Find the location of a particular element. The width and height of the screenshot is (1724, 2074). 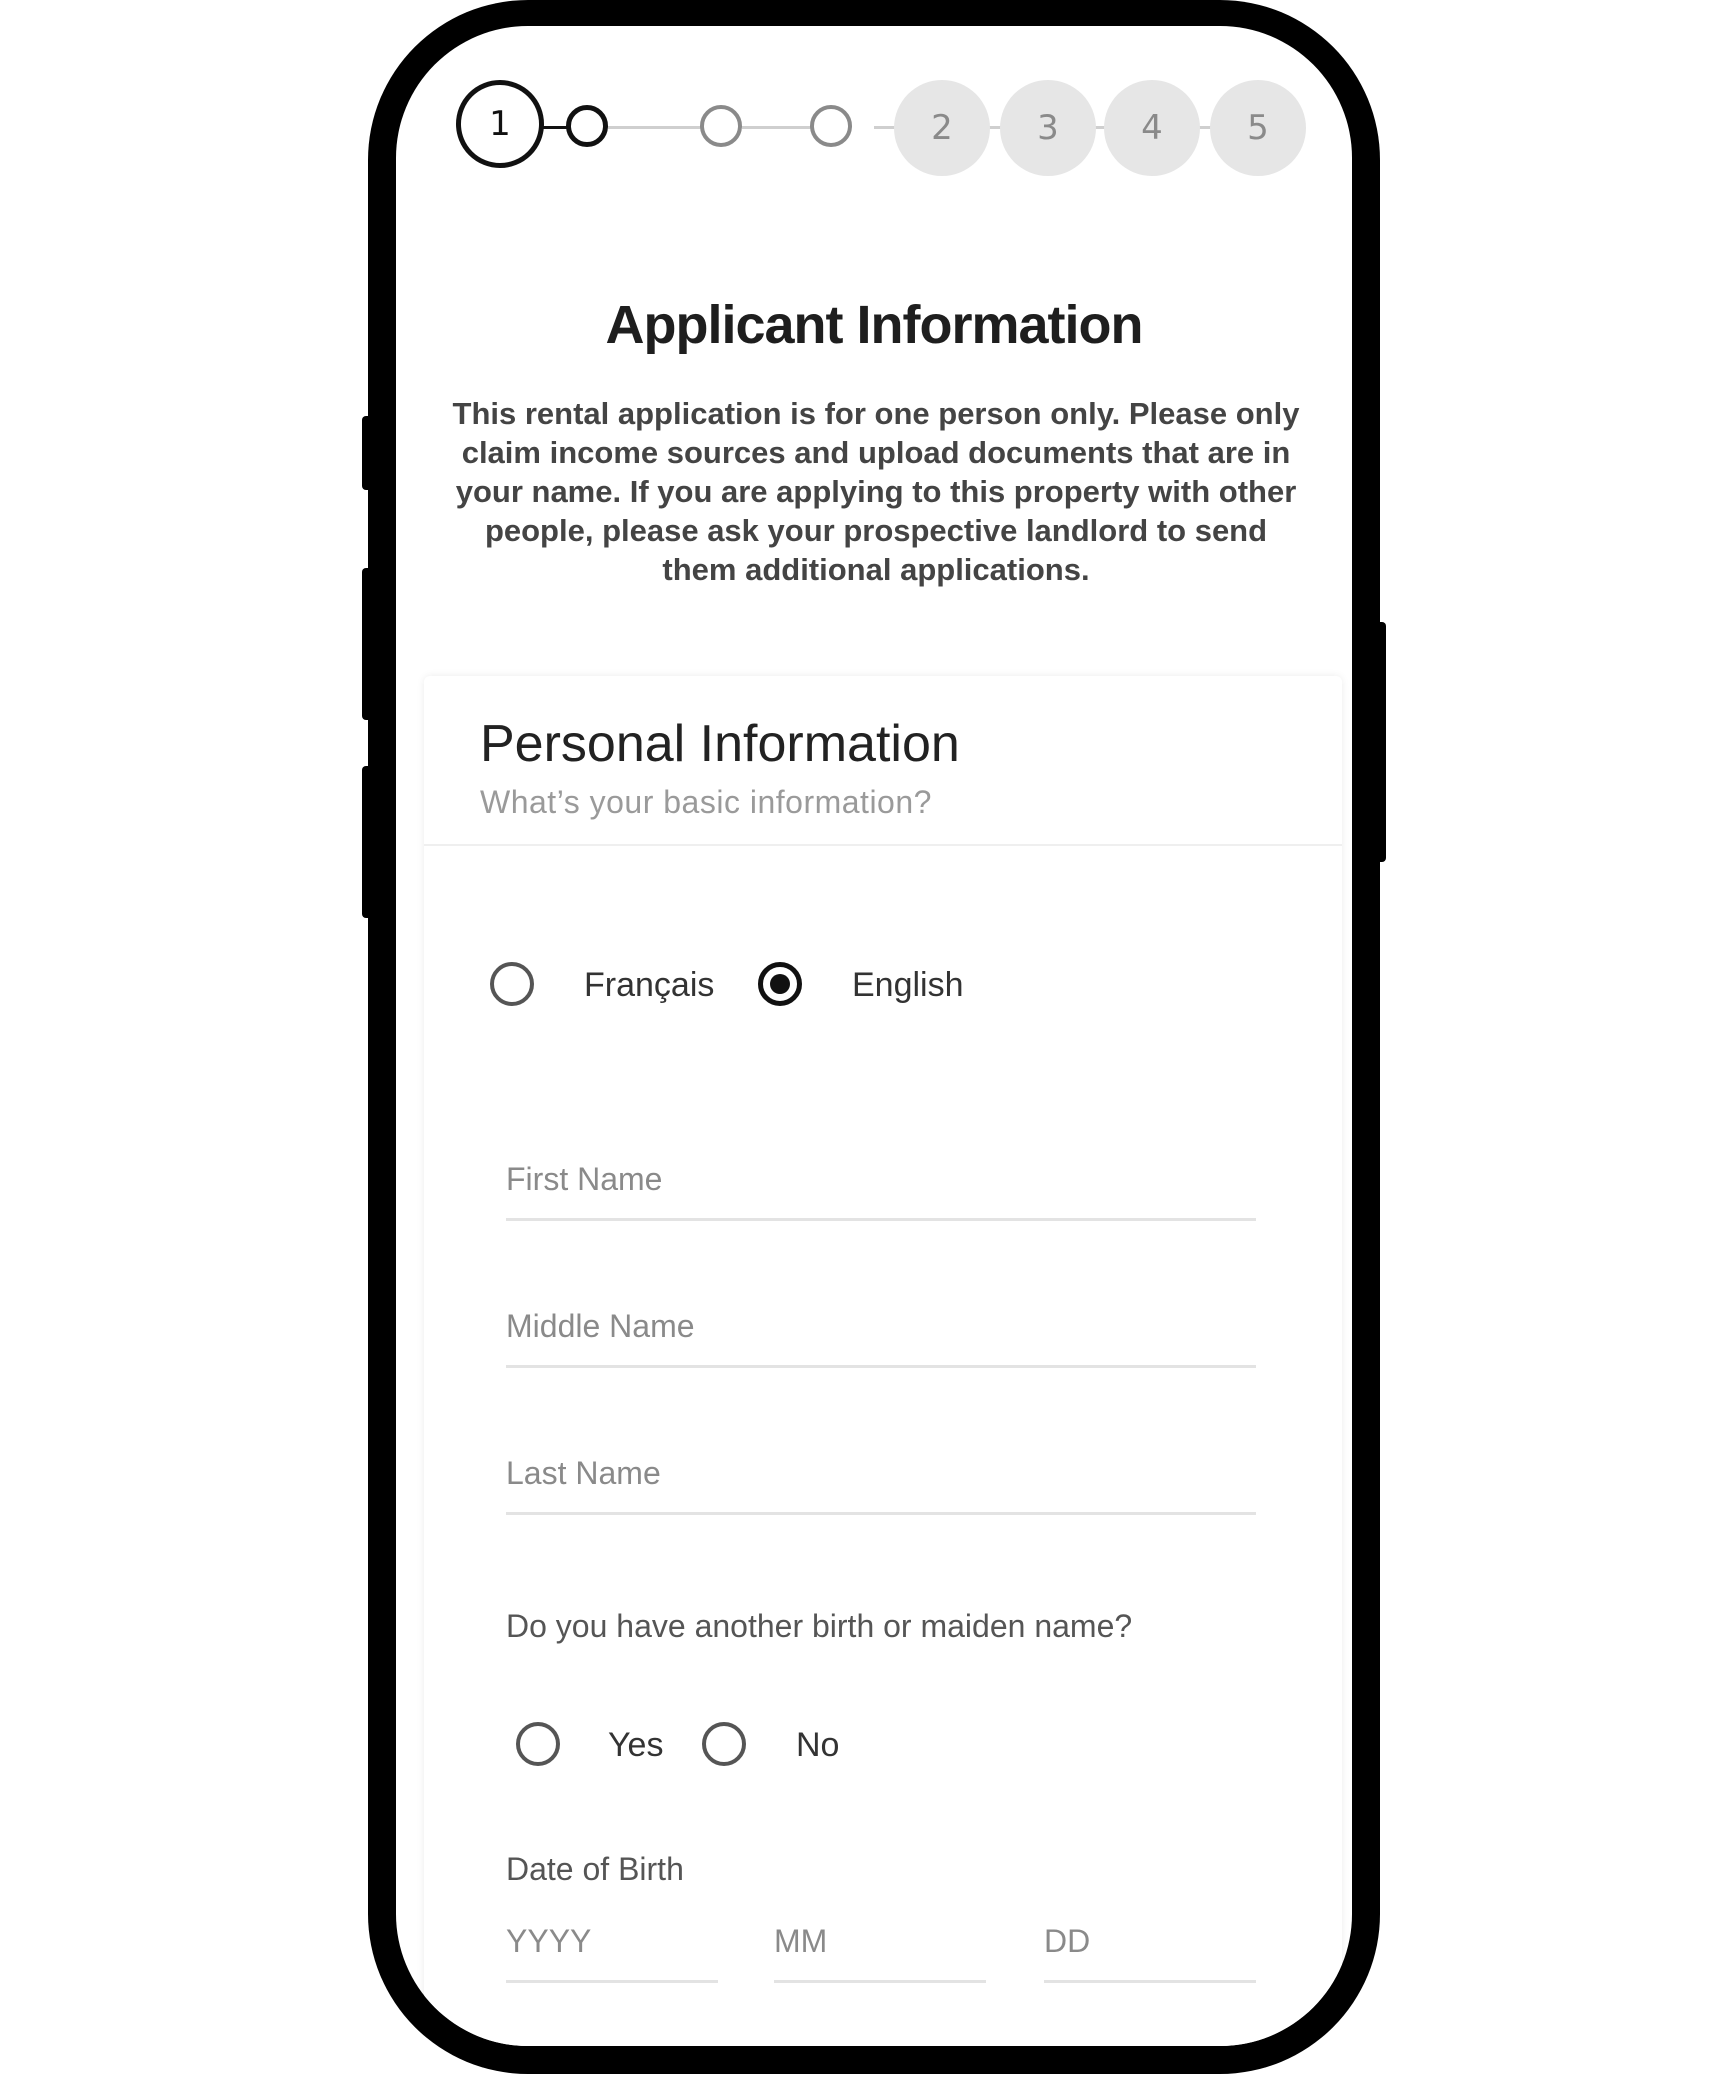

last-name-input is located at coordinates (881, 1473).